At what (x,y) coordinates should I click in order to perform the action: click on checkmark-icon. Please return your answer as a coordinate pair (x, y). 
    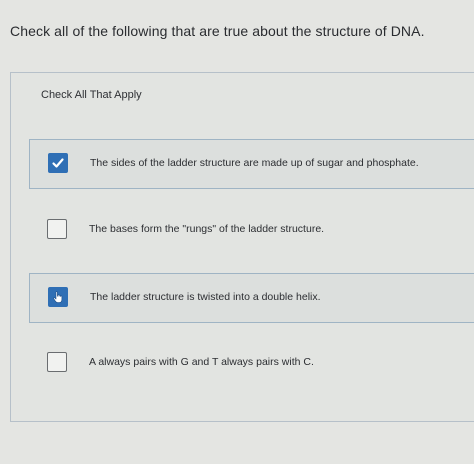
    Looking at the image, I should click on (58, 163).